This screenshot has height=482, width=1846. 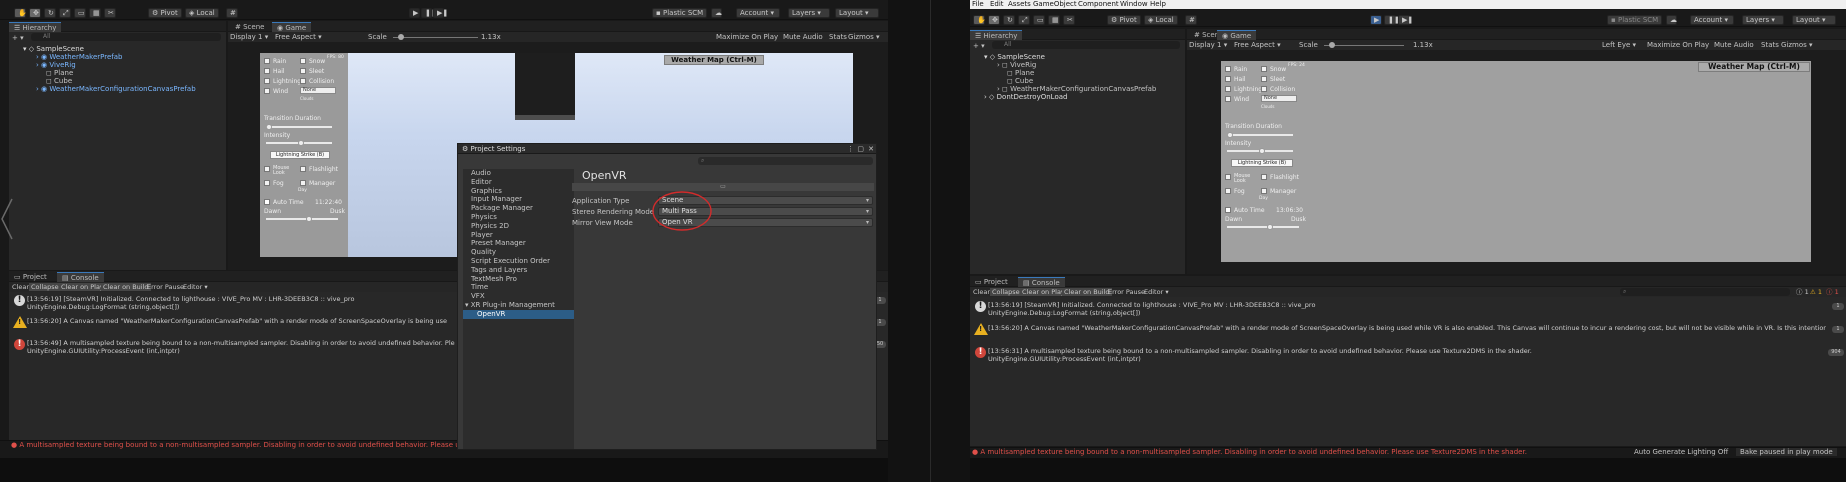 What do you see at coordinates (996, 35) in the screenshot?
I see `hierarchy-tab: ☰ Hierarchy` at bounding box center [996, 35].